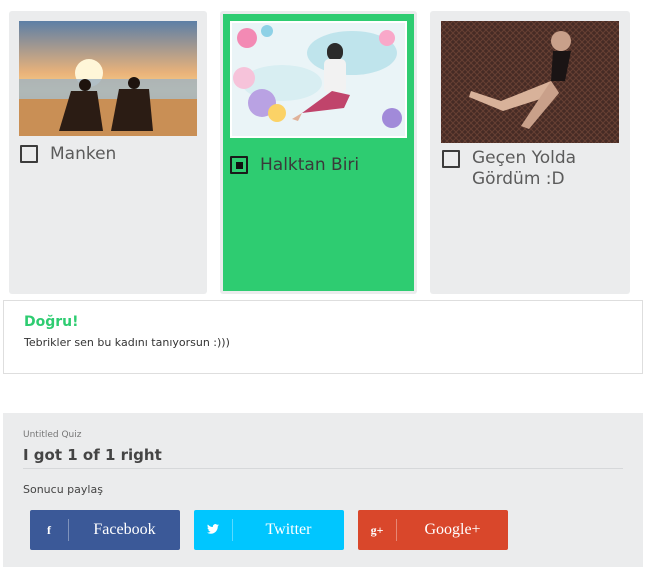  I want to click on twitter-label: Twitter, so click(288, 529).